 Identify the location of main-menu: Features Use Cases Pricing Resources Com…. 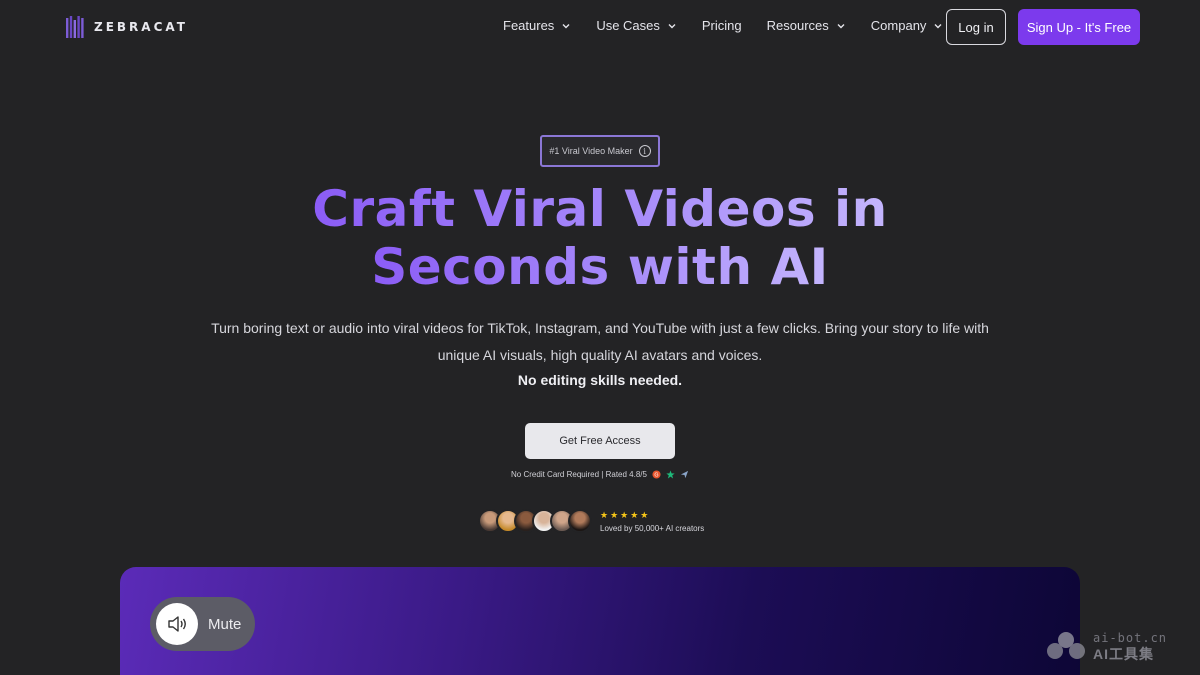
(723, 25).